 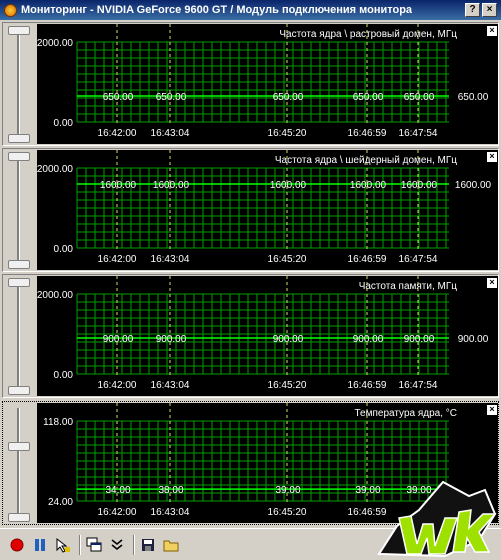 I want to click on collapse-button, so click(x=117, y=545).